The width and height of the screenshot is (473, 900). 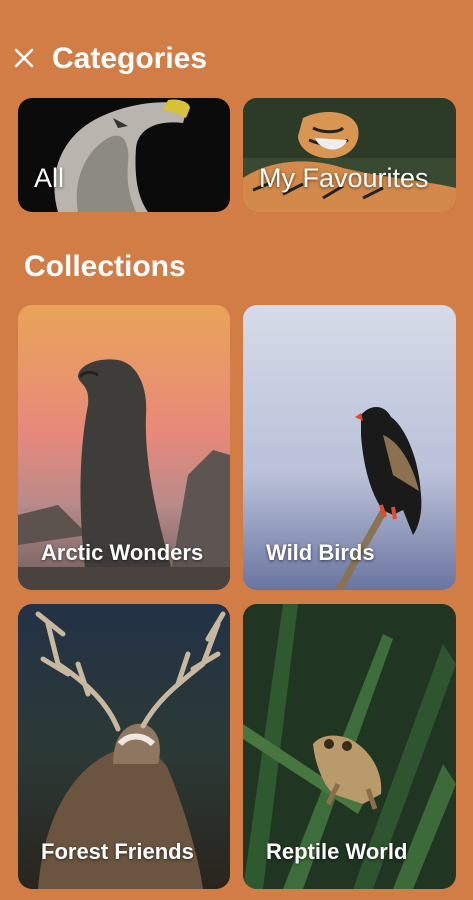 I want to click on category-card-all: All, so click(x=124, y=155).